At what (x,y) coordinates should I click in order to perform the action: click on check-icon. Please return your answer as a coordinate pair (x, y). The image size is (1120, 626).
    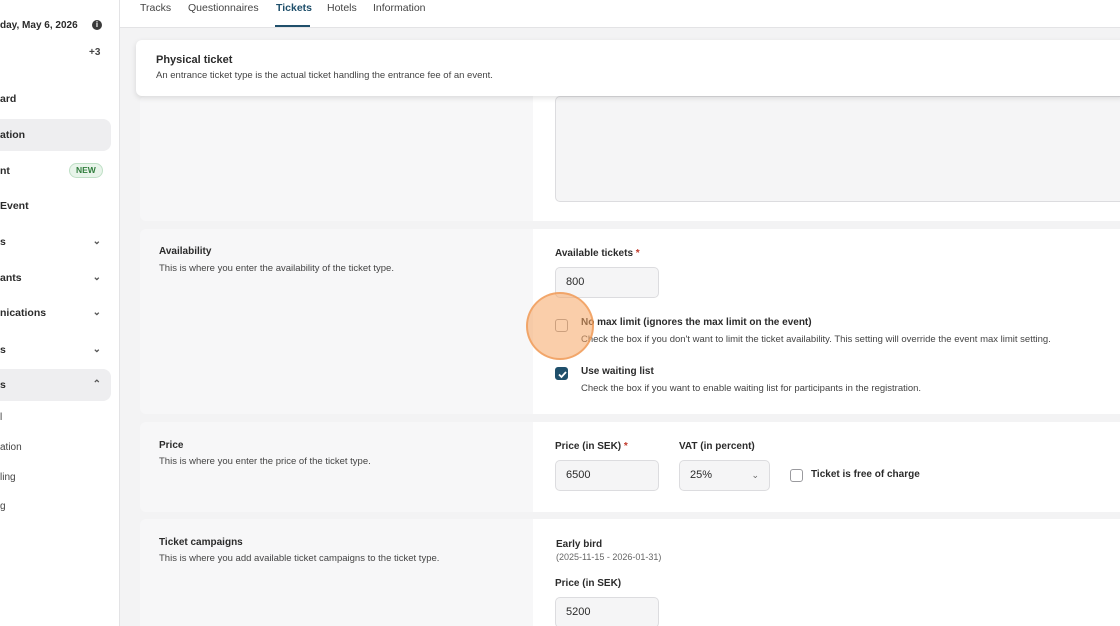
    Looking at the image, I should click on (562, 375).